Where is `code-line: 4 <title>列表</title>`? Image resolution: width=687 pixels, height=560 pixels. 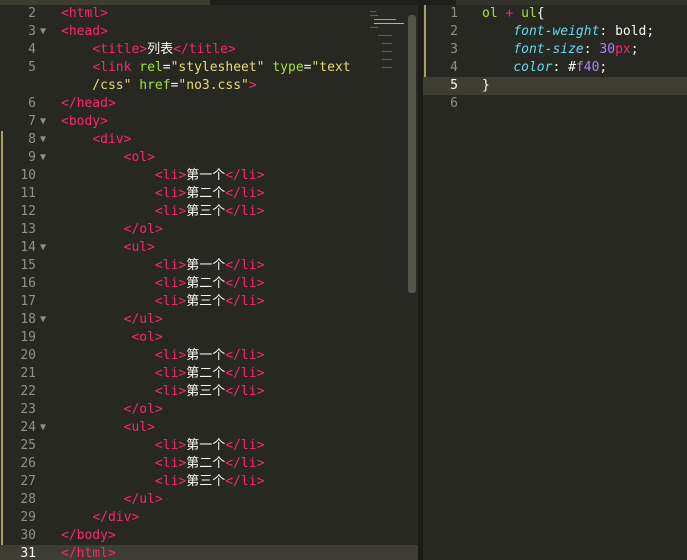 code-line: 4 <title>列表</title> is located at coordinates (209, 50).